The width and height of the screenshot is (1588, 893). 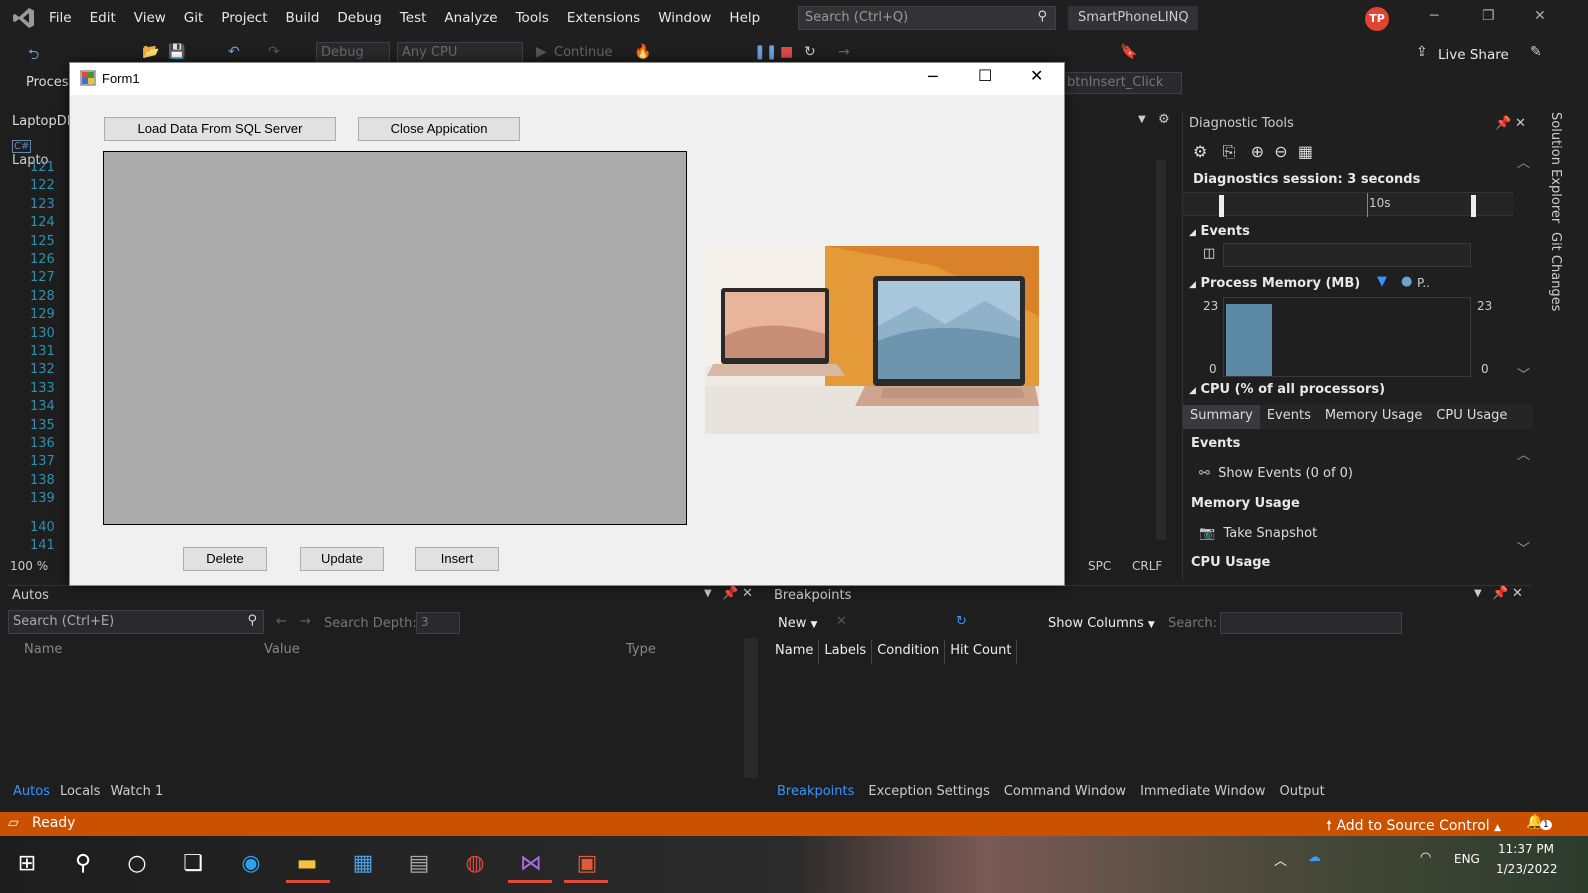 What do you see at coordinates (1142, 119) in the screenshot?
I see `chevron-down-icon: ▼` at bounding box center [1142, 119].